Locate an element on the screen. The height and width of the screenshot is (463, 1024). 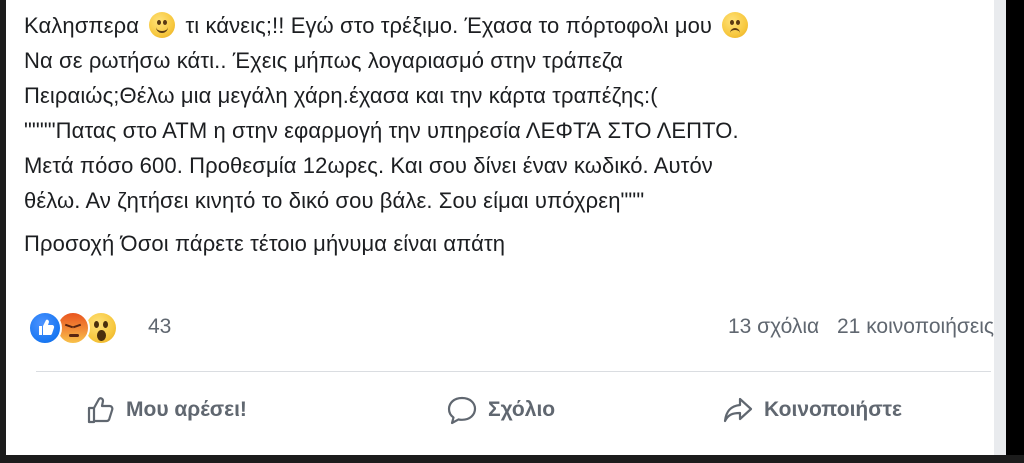
reaction-icons-group is located at coordinates (88, 329).